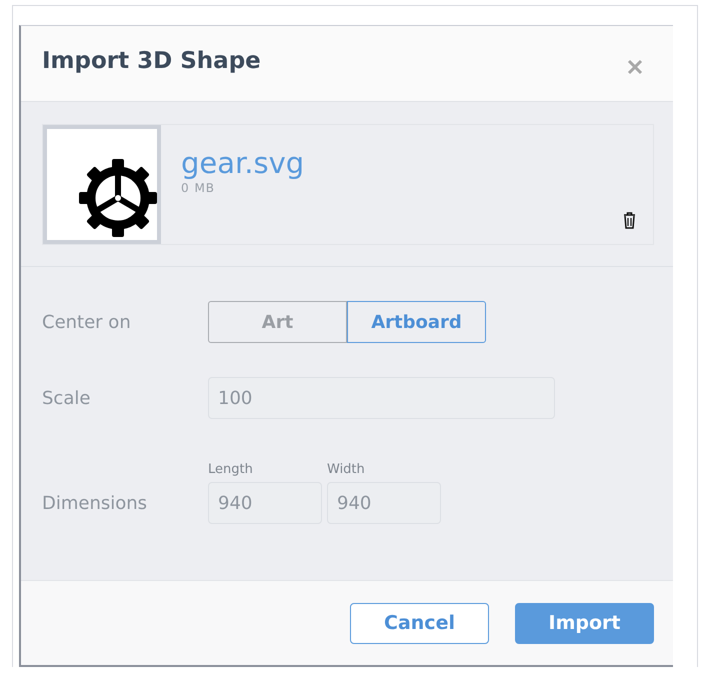 The image size is (712, 676). Describe the element at coordinates (629, 220) in the screenshot. I see `trash-icon` at that location.